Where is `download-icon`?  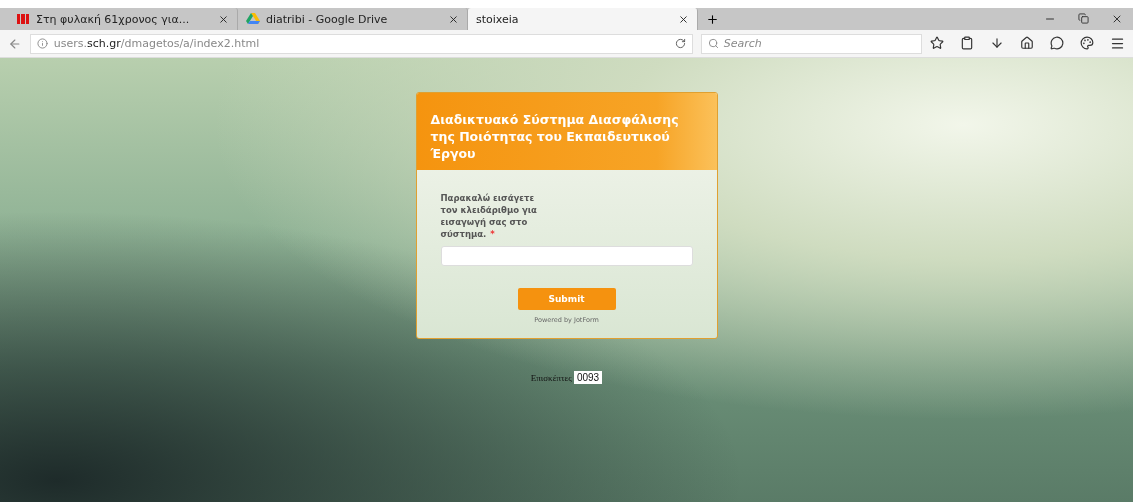 download-icon is located at coordinates (997, 43).